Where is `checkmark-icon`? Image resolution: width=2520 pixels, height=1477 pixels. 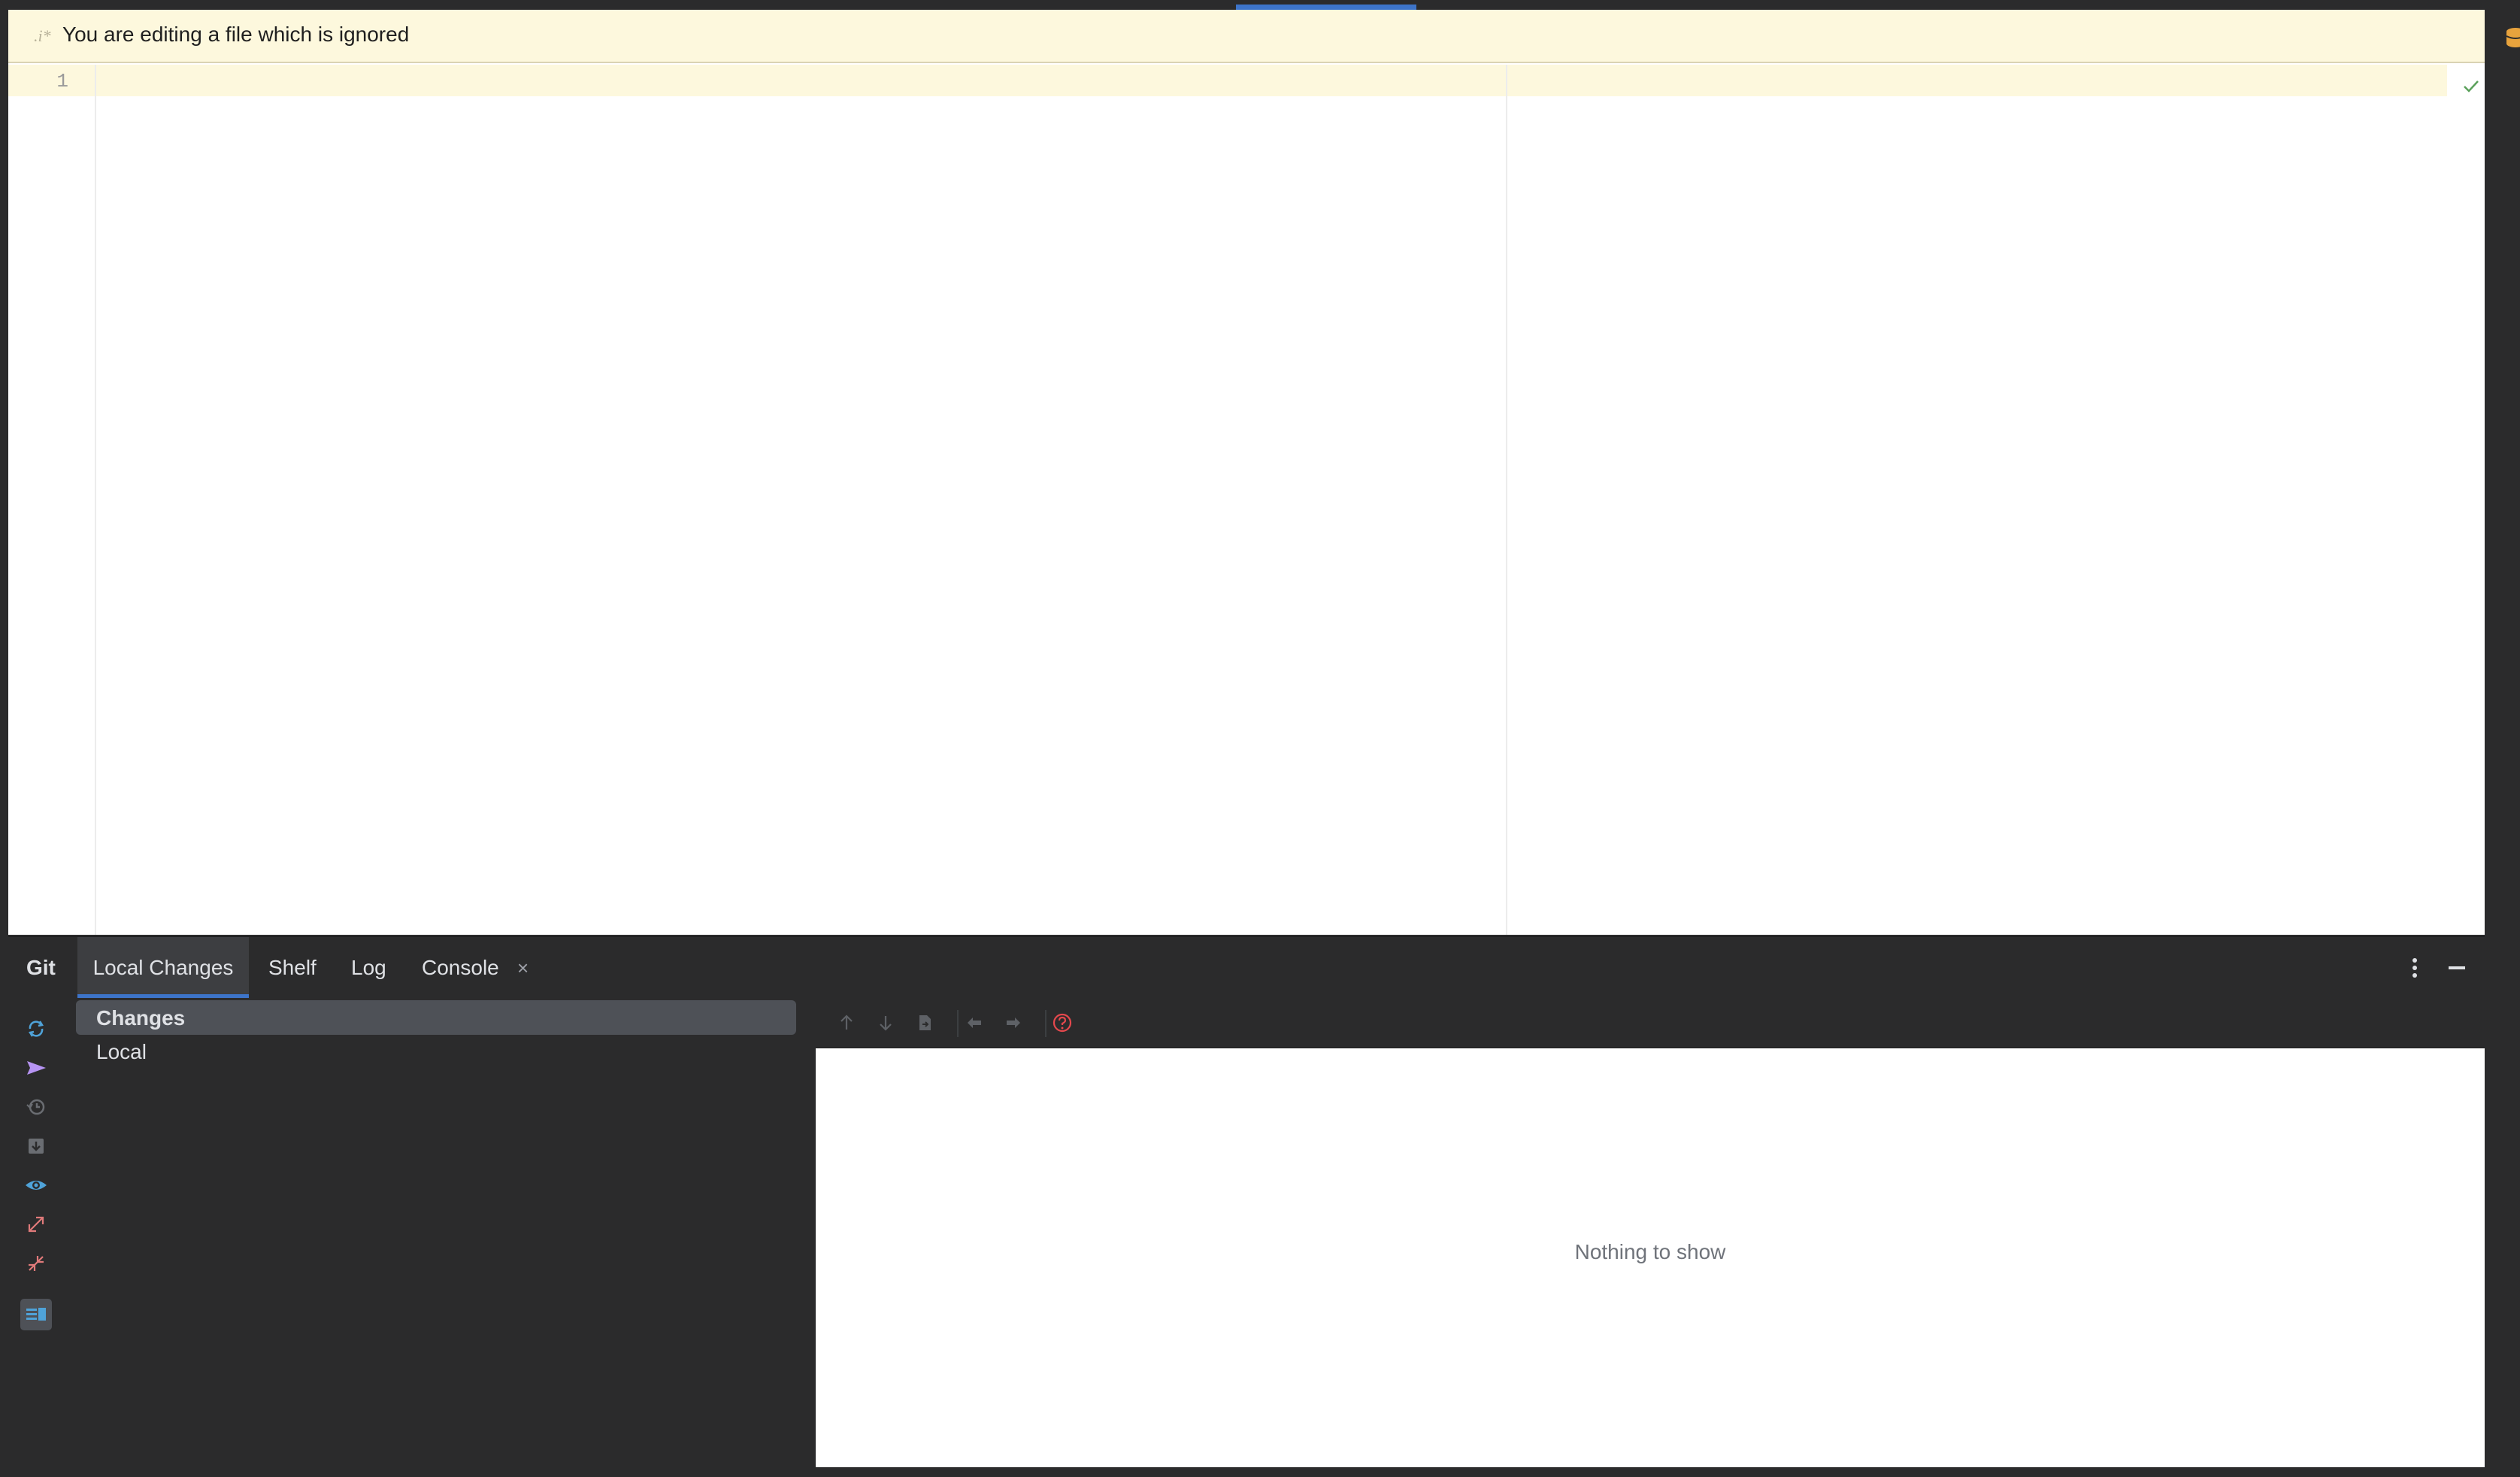 checkmark-icon is located at coordinates (2471, 86).